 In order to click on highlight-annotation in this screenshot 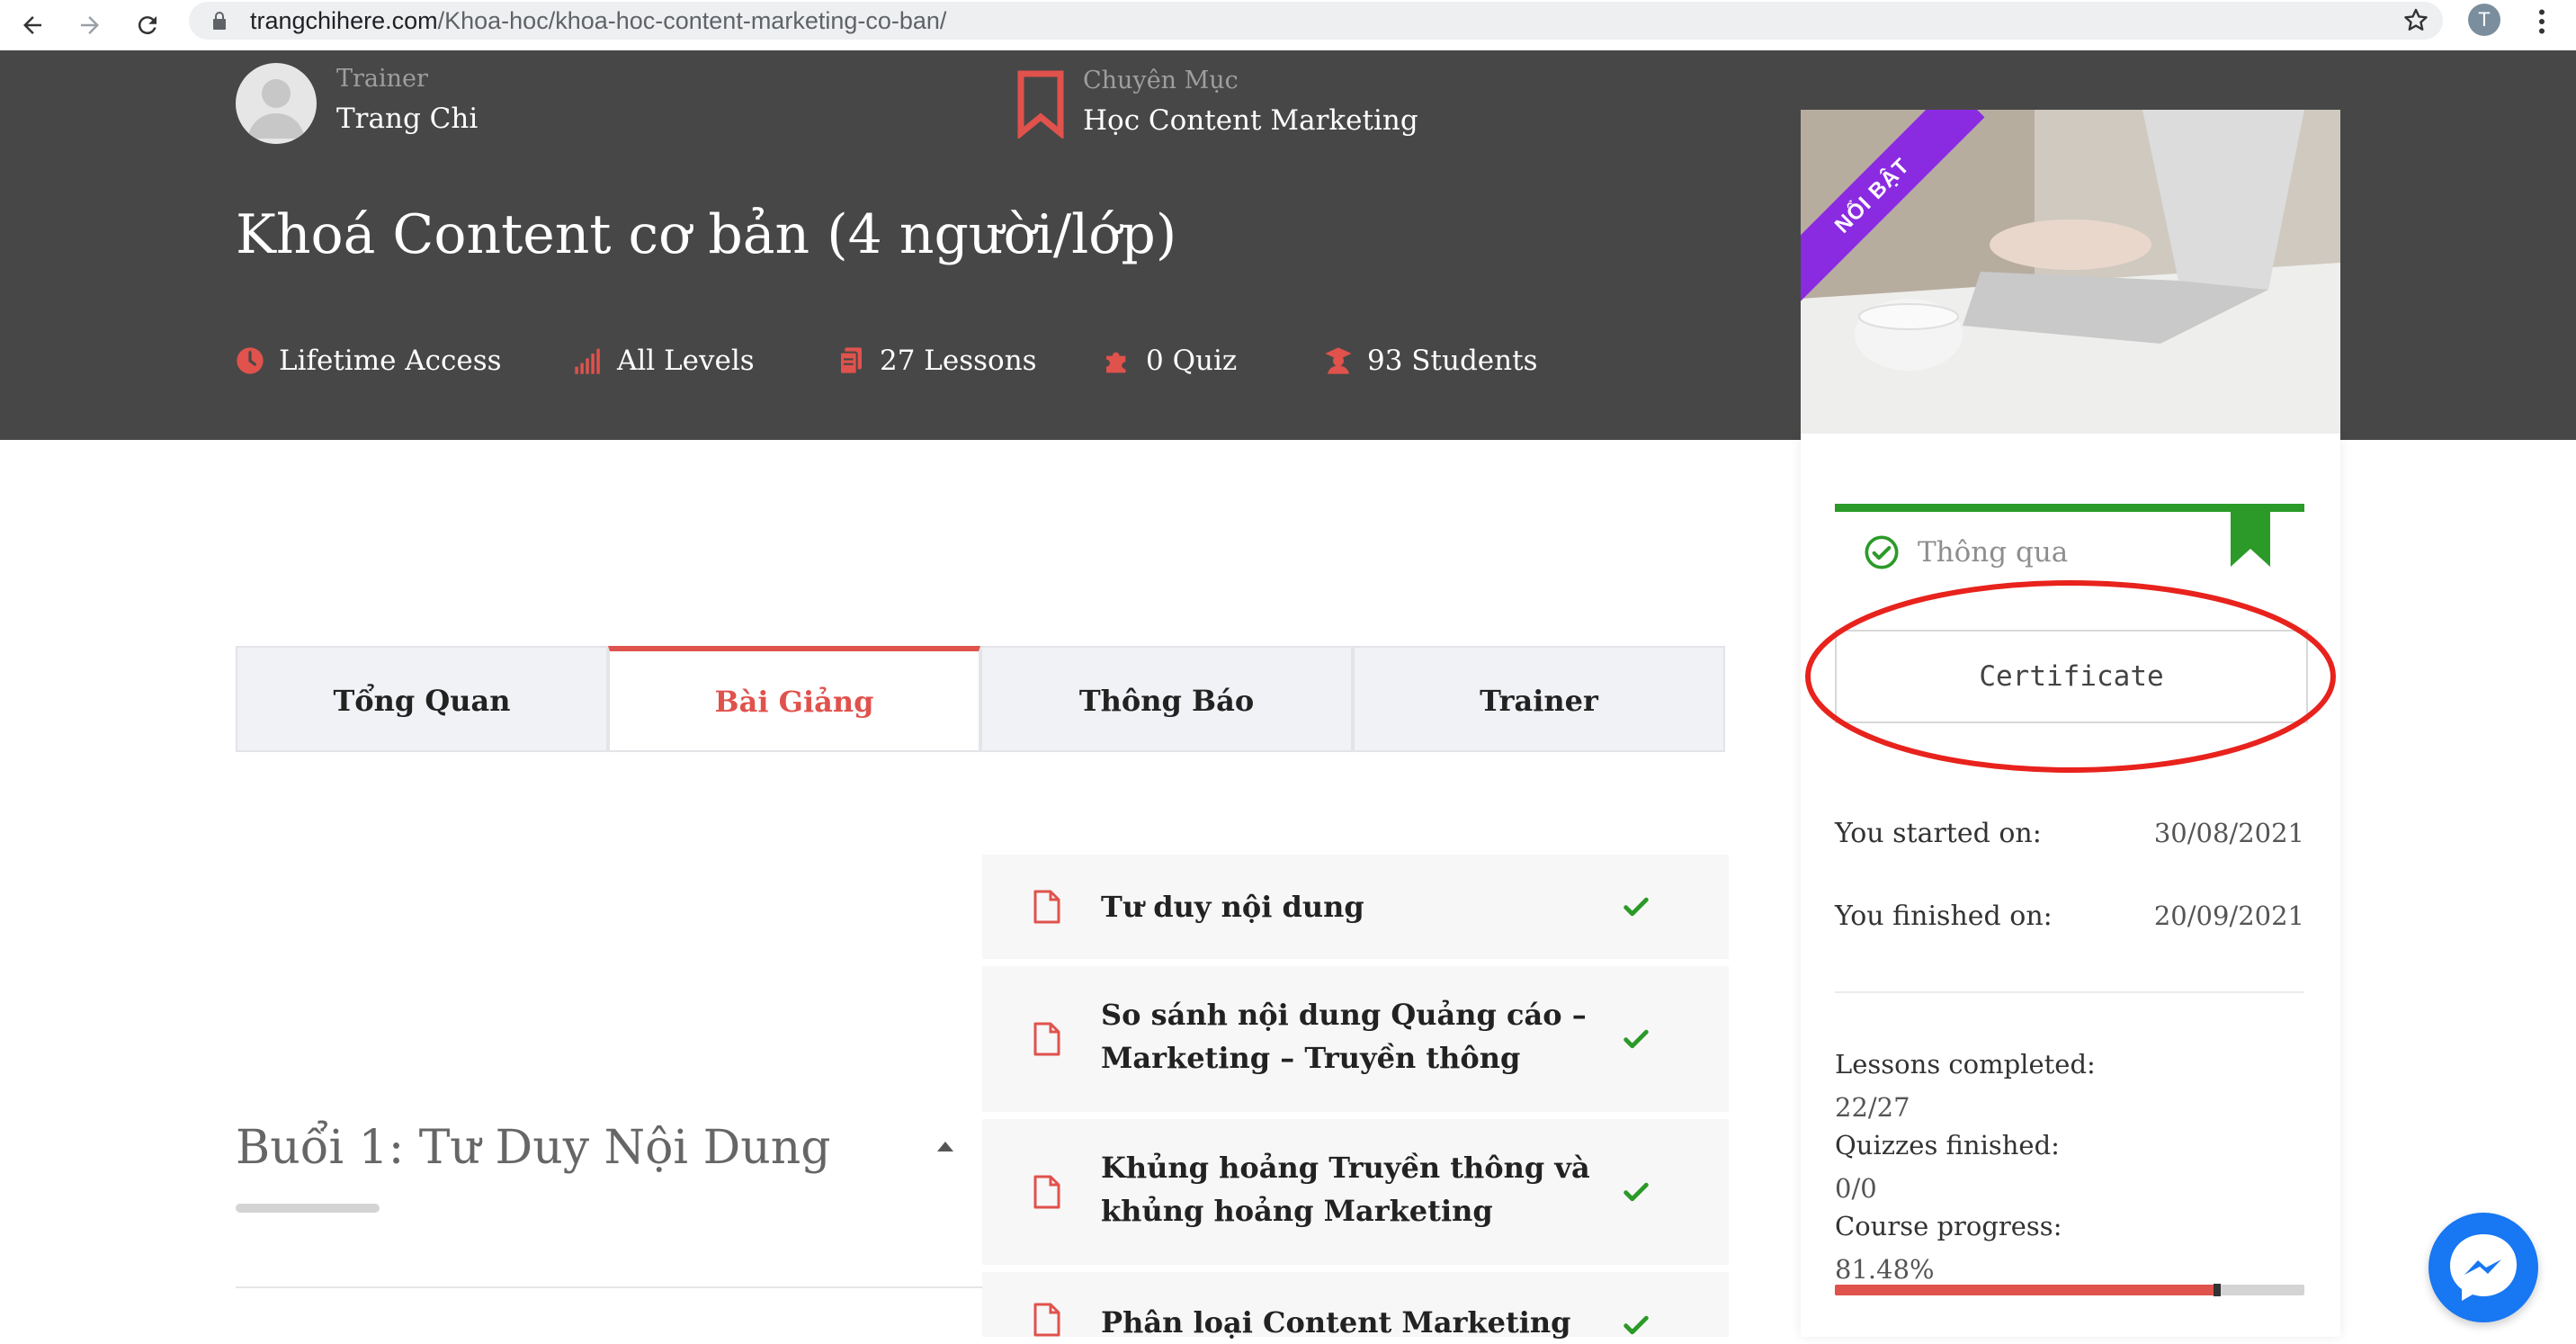, I will do `click(2070, 676)`.